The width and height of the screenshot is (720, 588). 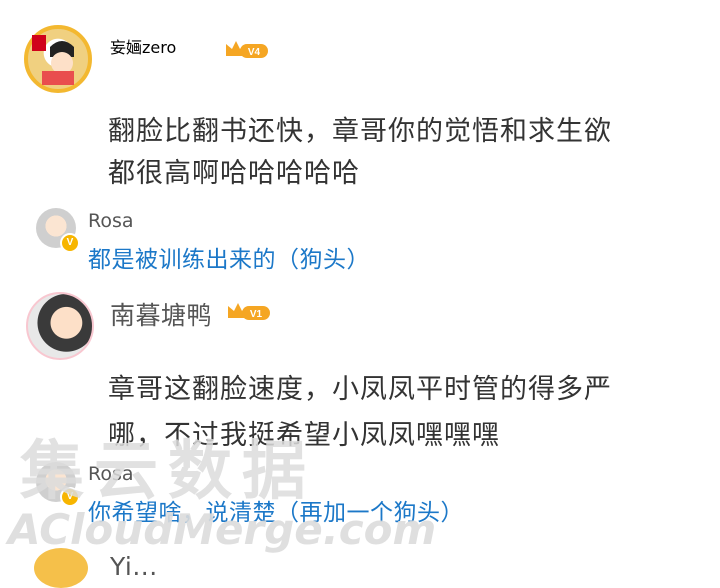 I want to click on reply-text: 都是被训练出来的（狗头）, so click(x=229, y=260).